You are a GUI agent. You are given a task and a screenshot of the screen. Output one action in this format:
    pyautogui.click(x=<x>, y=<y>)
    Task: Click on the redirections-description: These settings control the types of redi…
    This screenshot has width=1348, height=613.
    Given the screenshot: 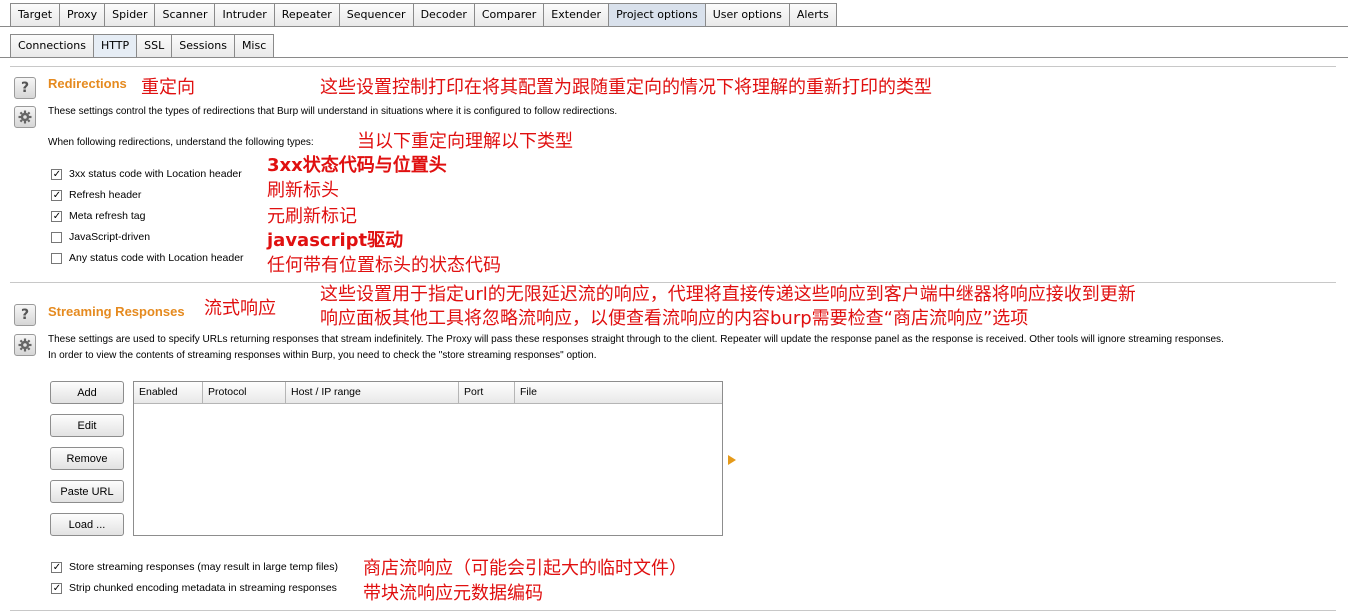 What is the action you would take?
    pyautogui.click(x=333, y=111)
    